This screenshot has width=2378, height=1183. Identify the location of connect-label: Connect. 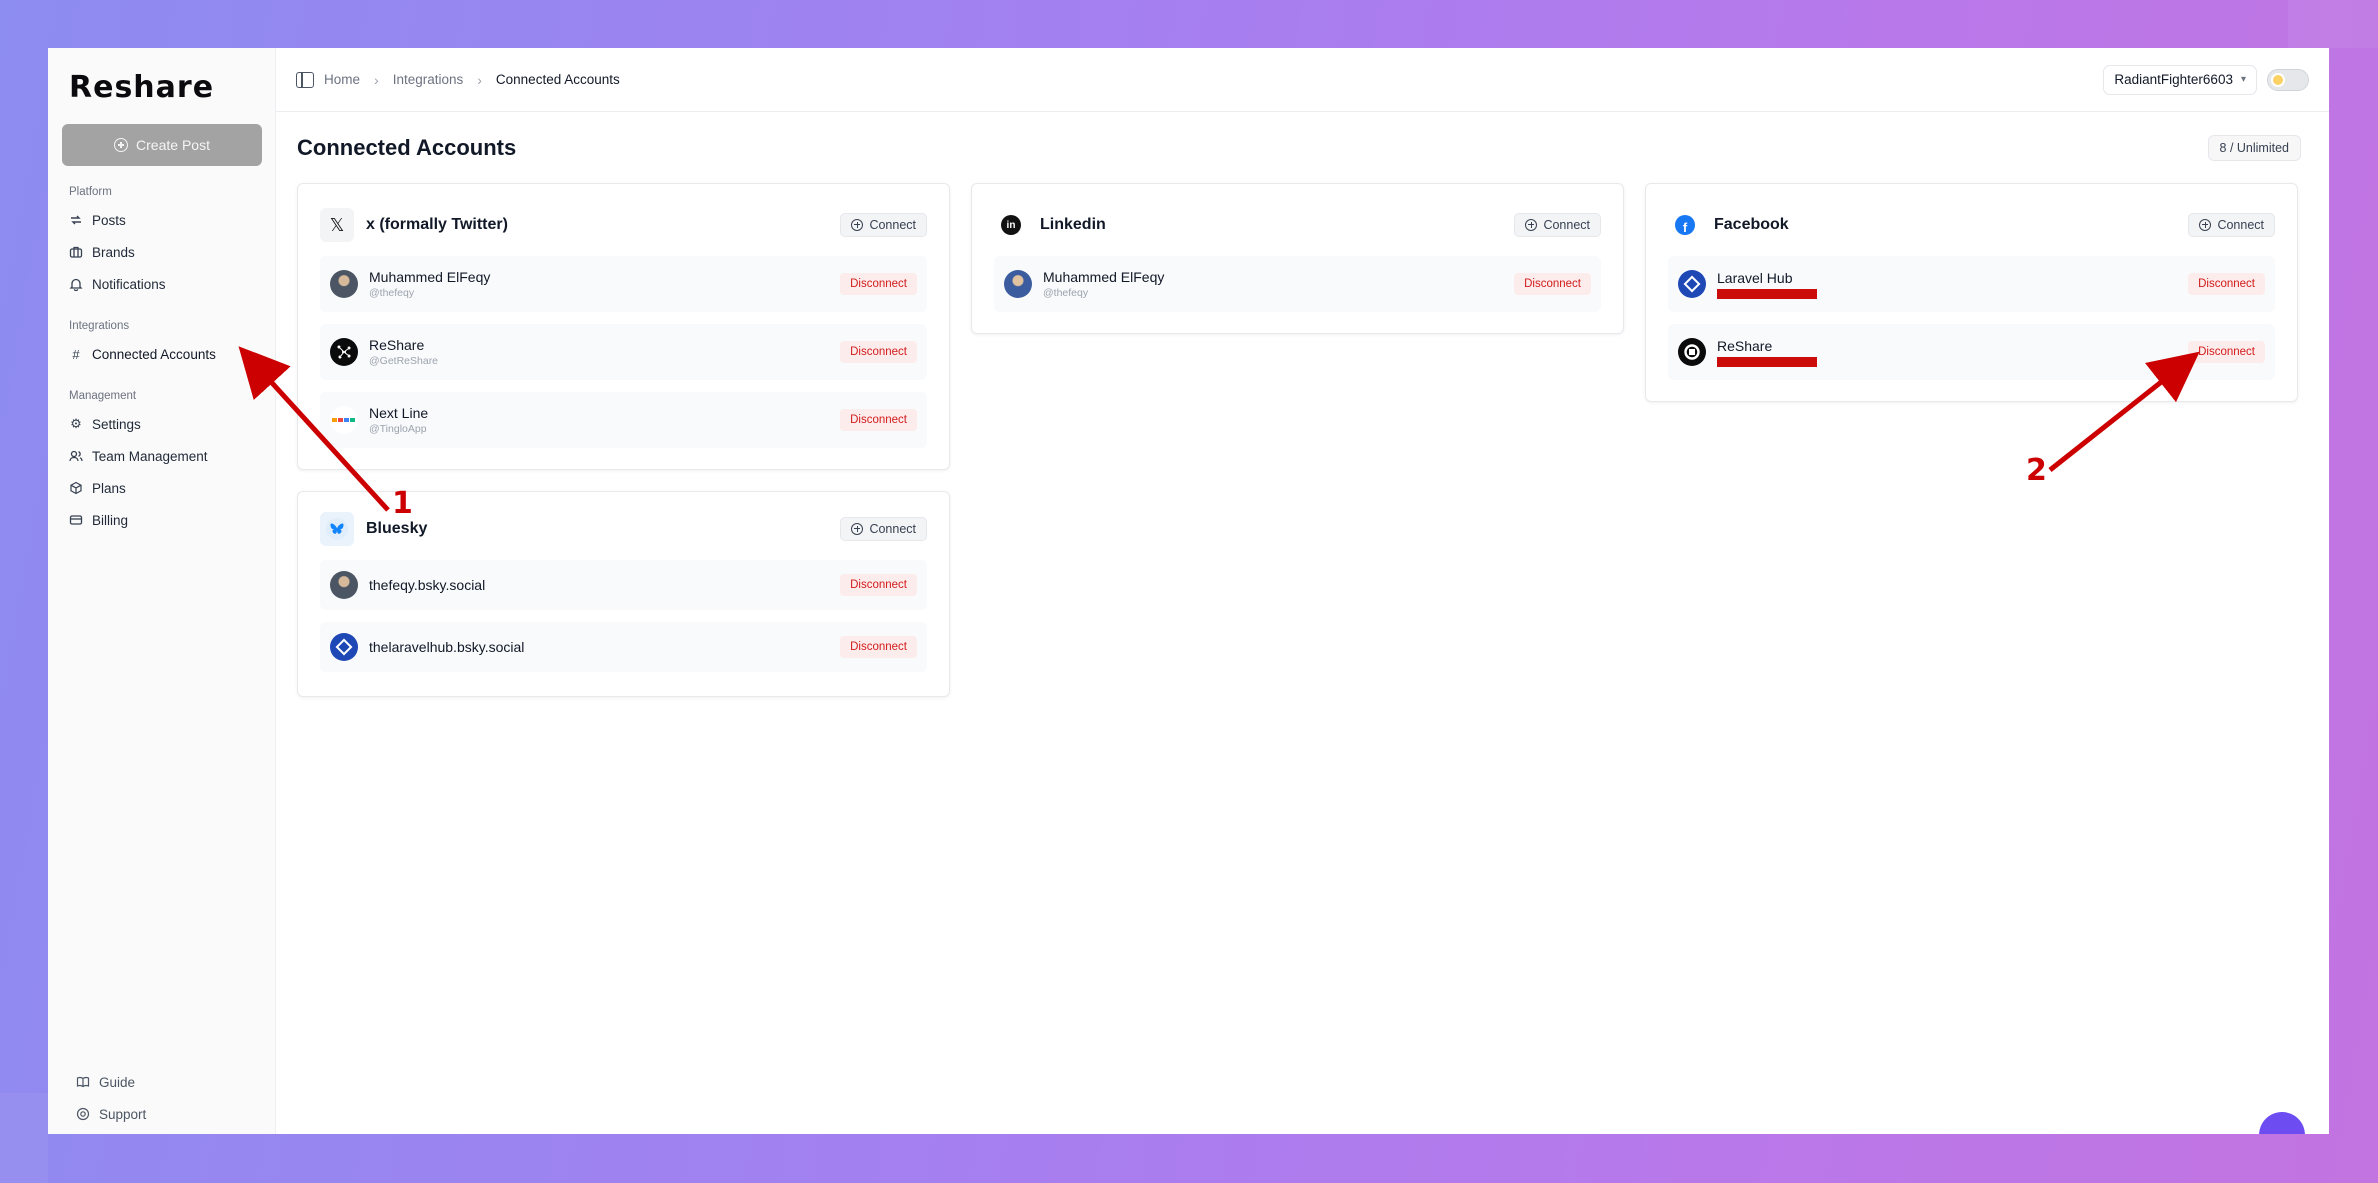
(1566, 225).